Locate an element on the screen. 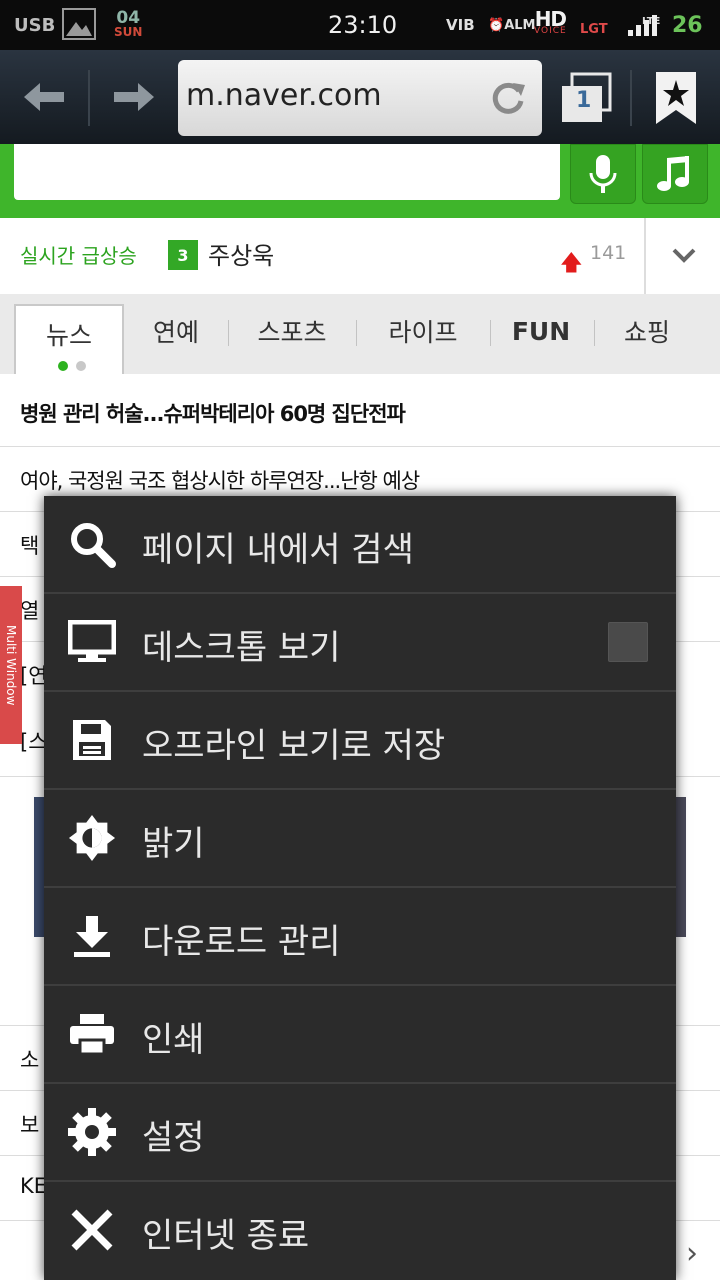  forward-arrow-icon is located at coordinates (134, 97).